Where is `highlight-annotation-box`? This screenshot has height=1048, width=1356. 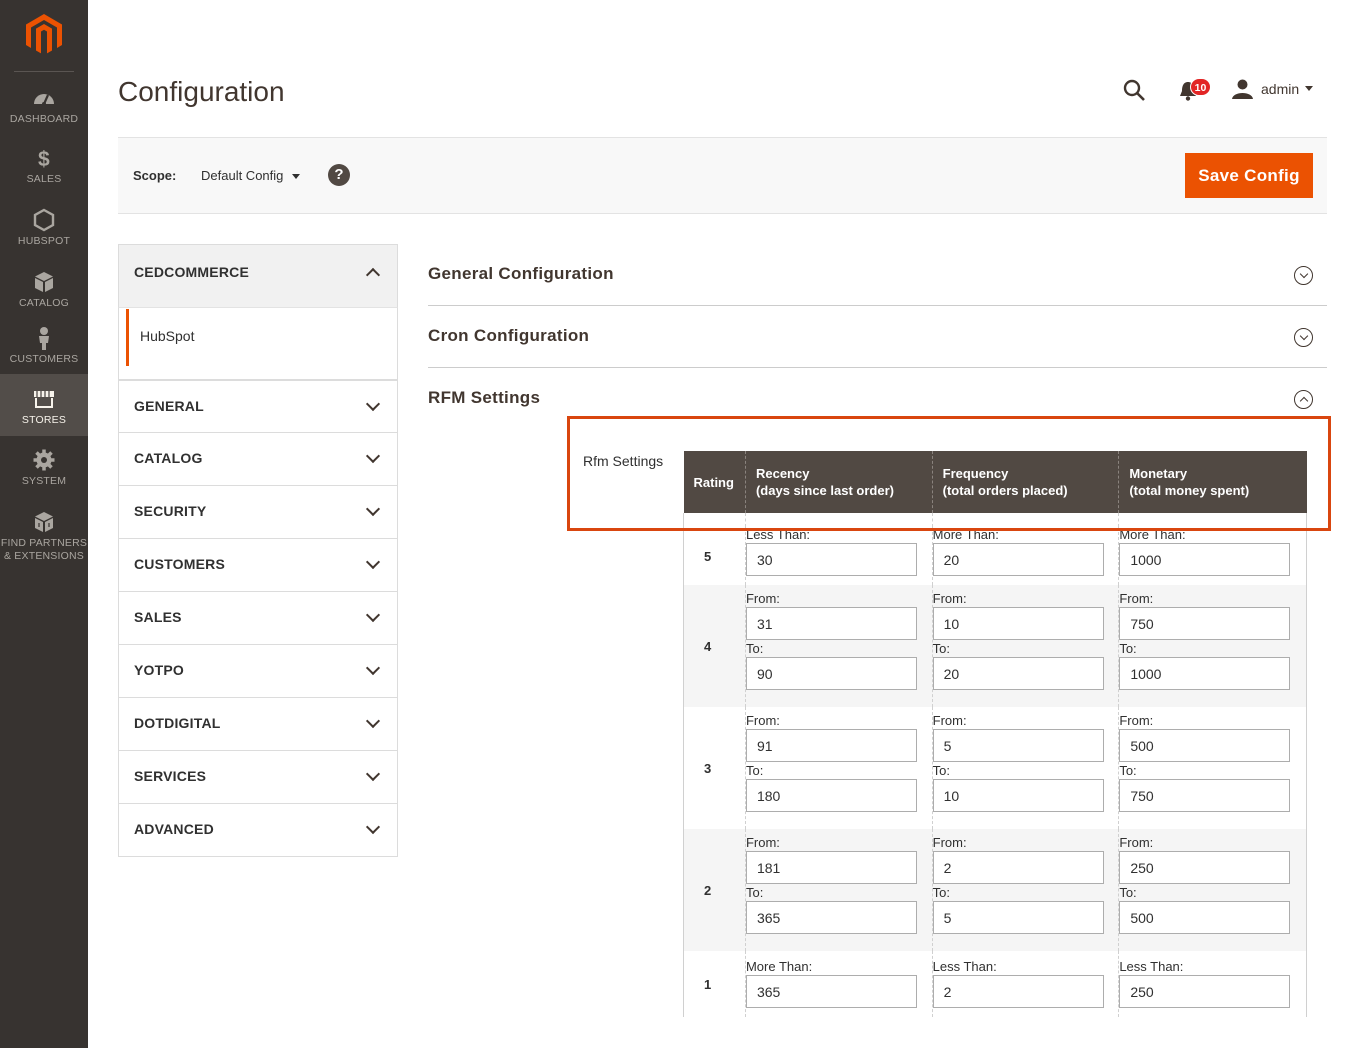
highlight-annotation-box is located at coordinates (949, 473).